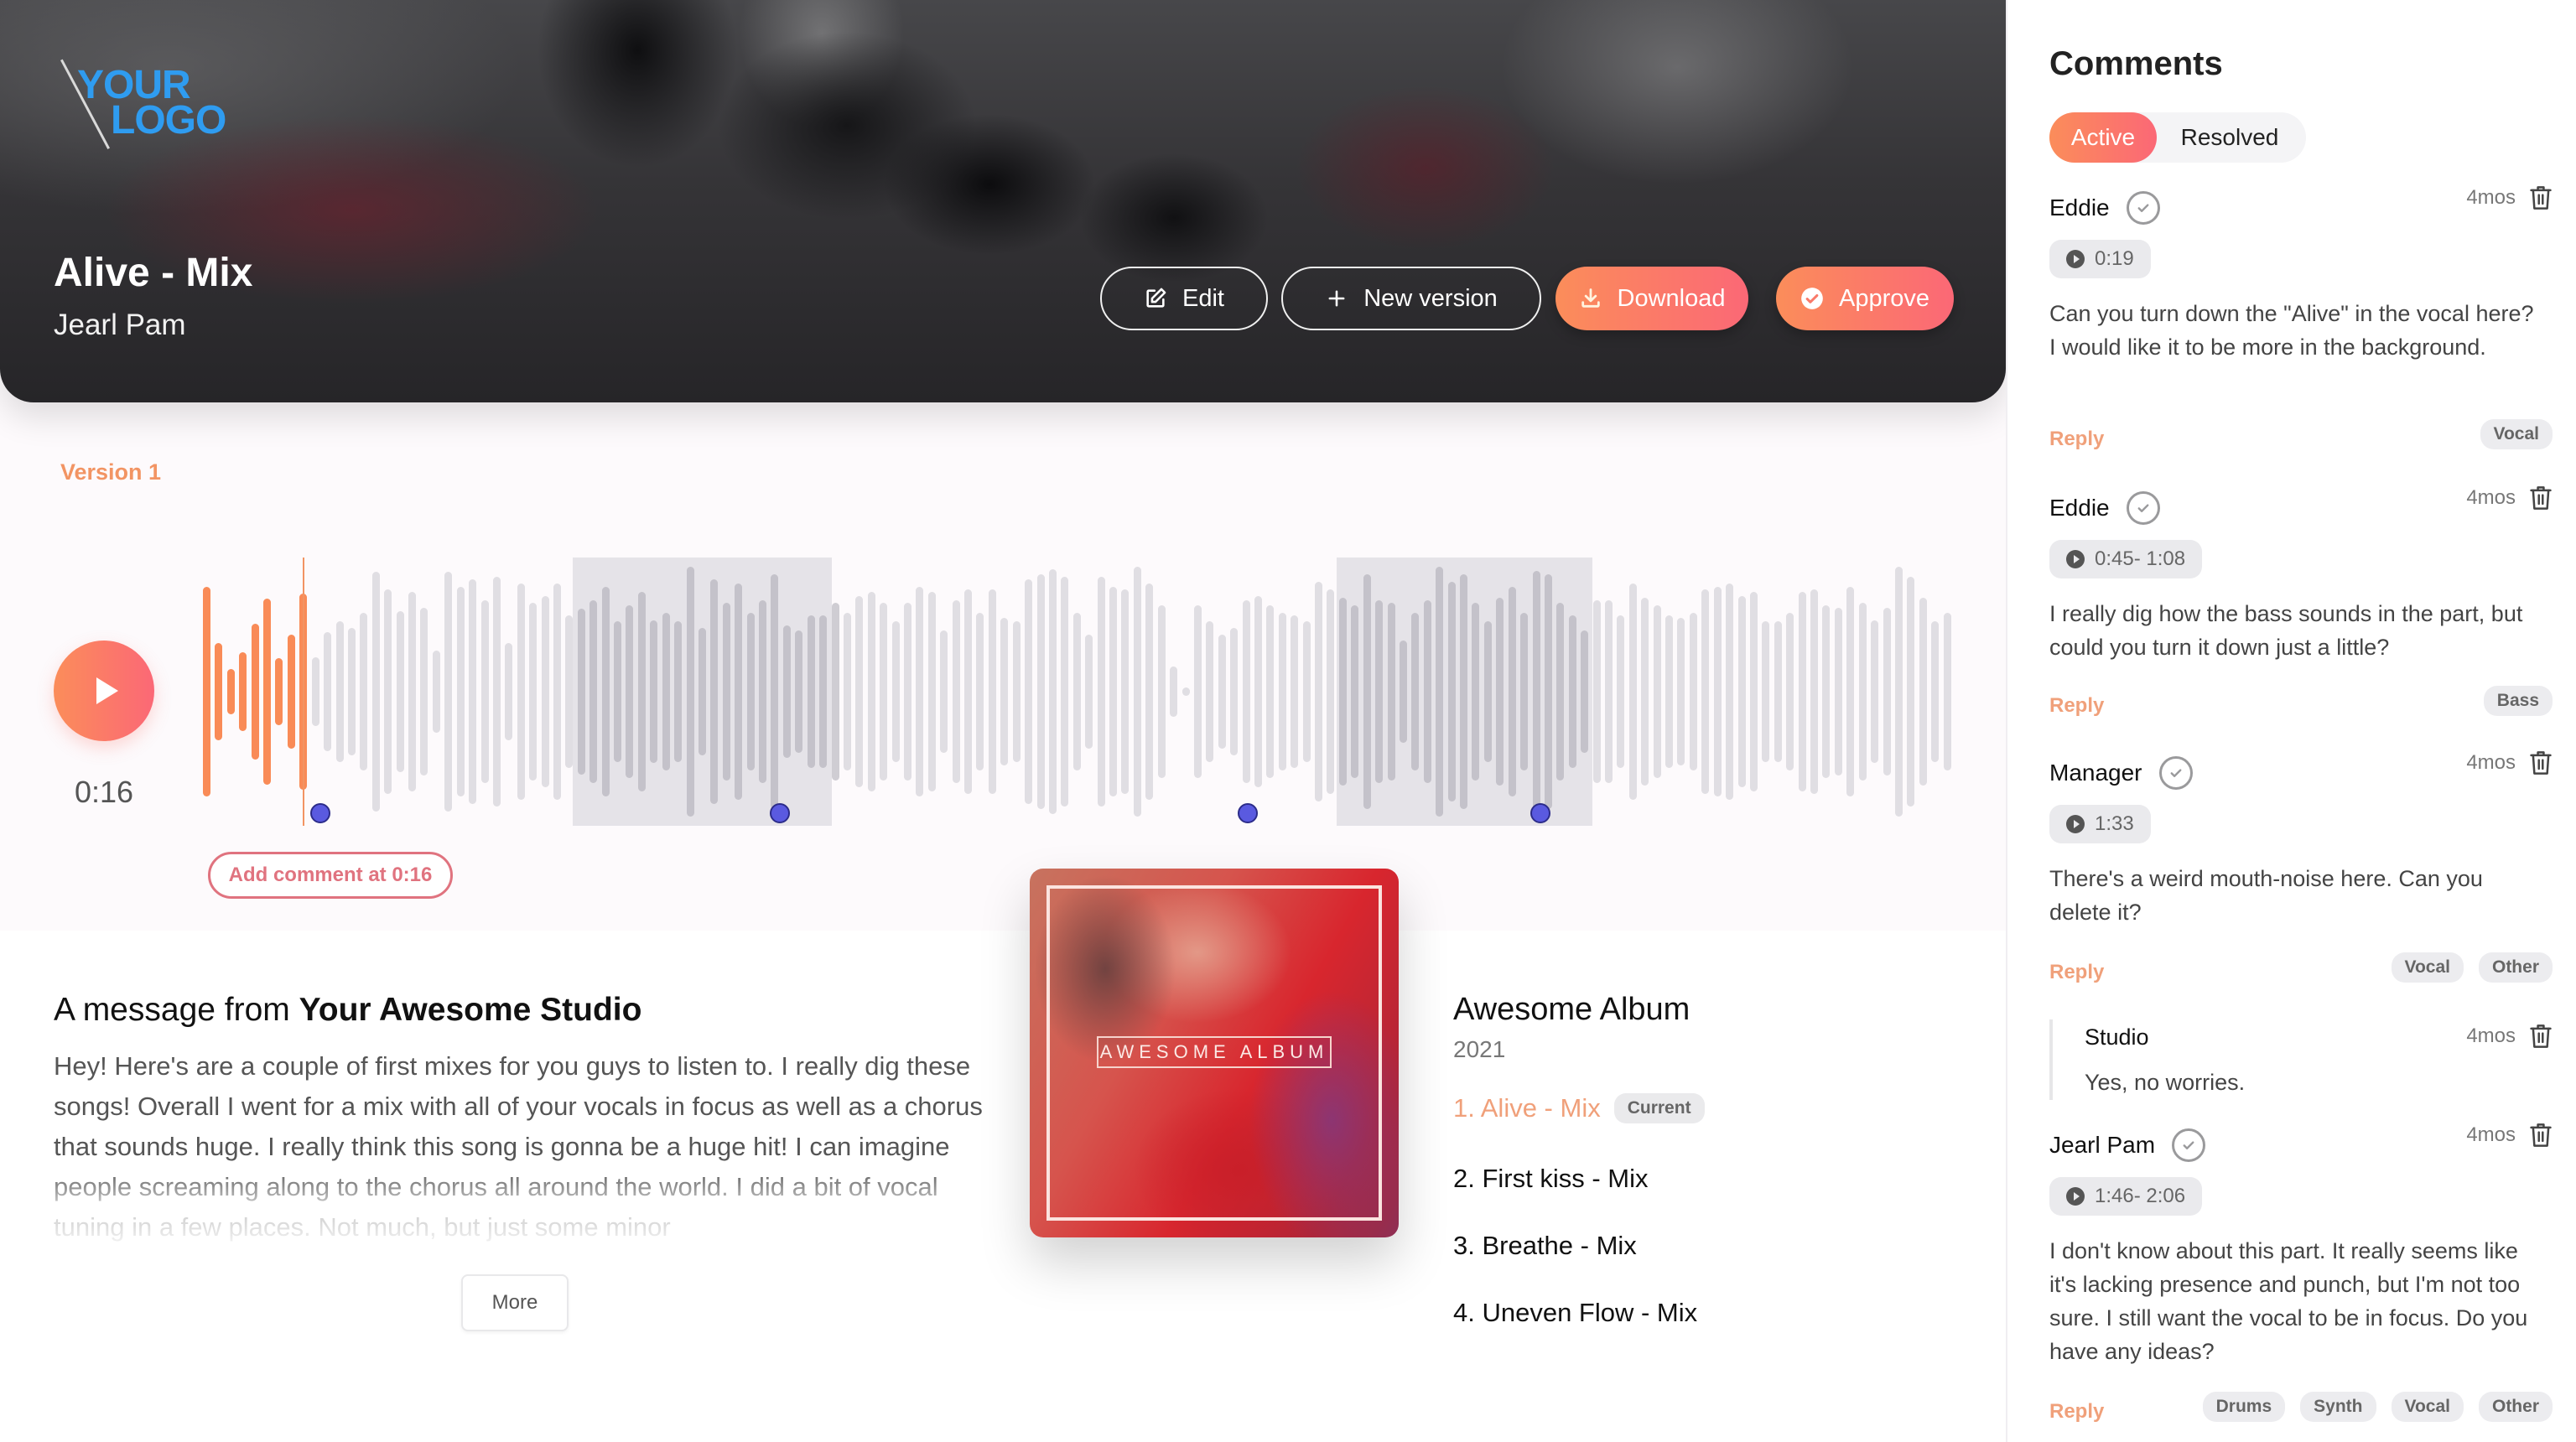 This screenshot has width=2576, height=1442. Describe the element at coordinates (1579, 1108) in the screenshot. I see `track-item-current: 1. Alive - Mix Current` at that location.